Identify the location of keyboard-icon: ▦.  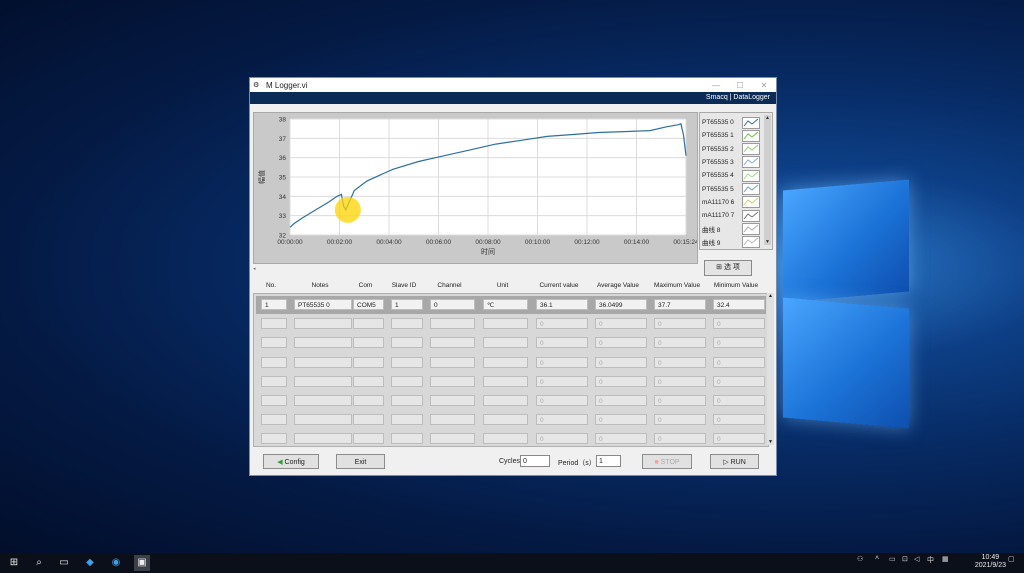
(945, 559).